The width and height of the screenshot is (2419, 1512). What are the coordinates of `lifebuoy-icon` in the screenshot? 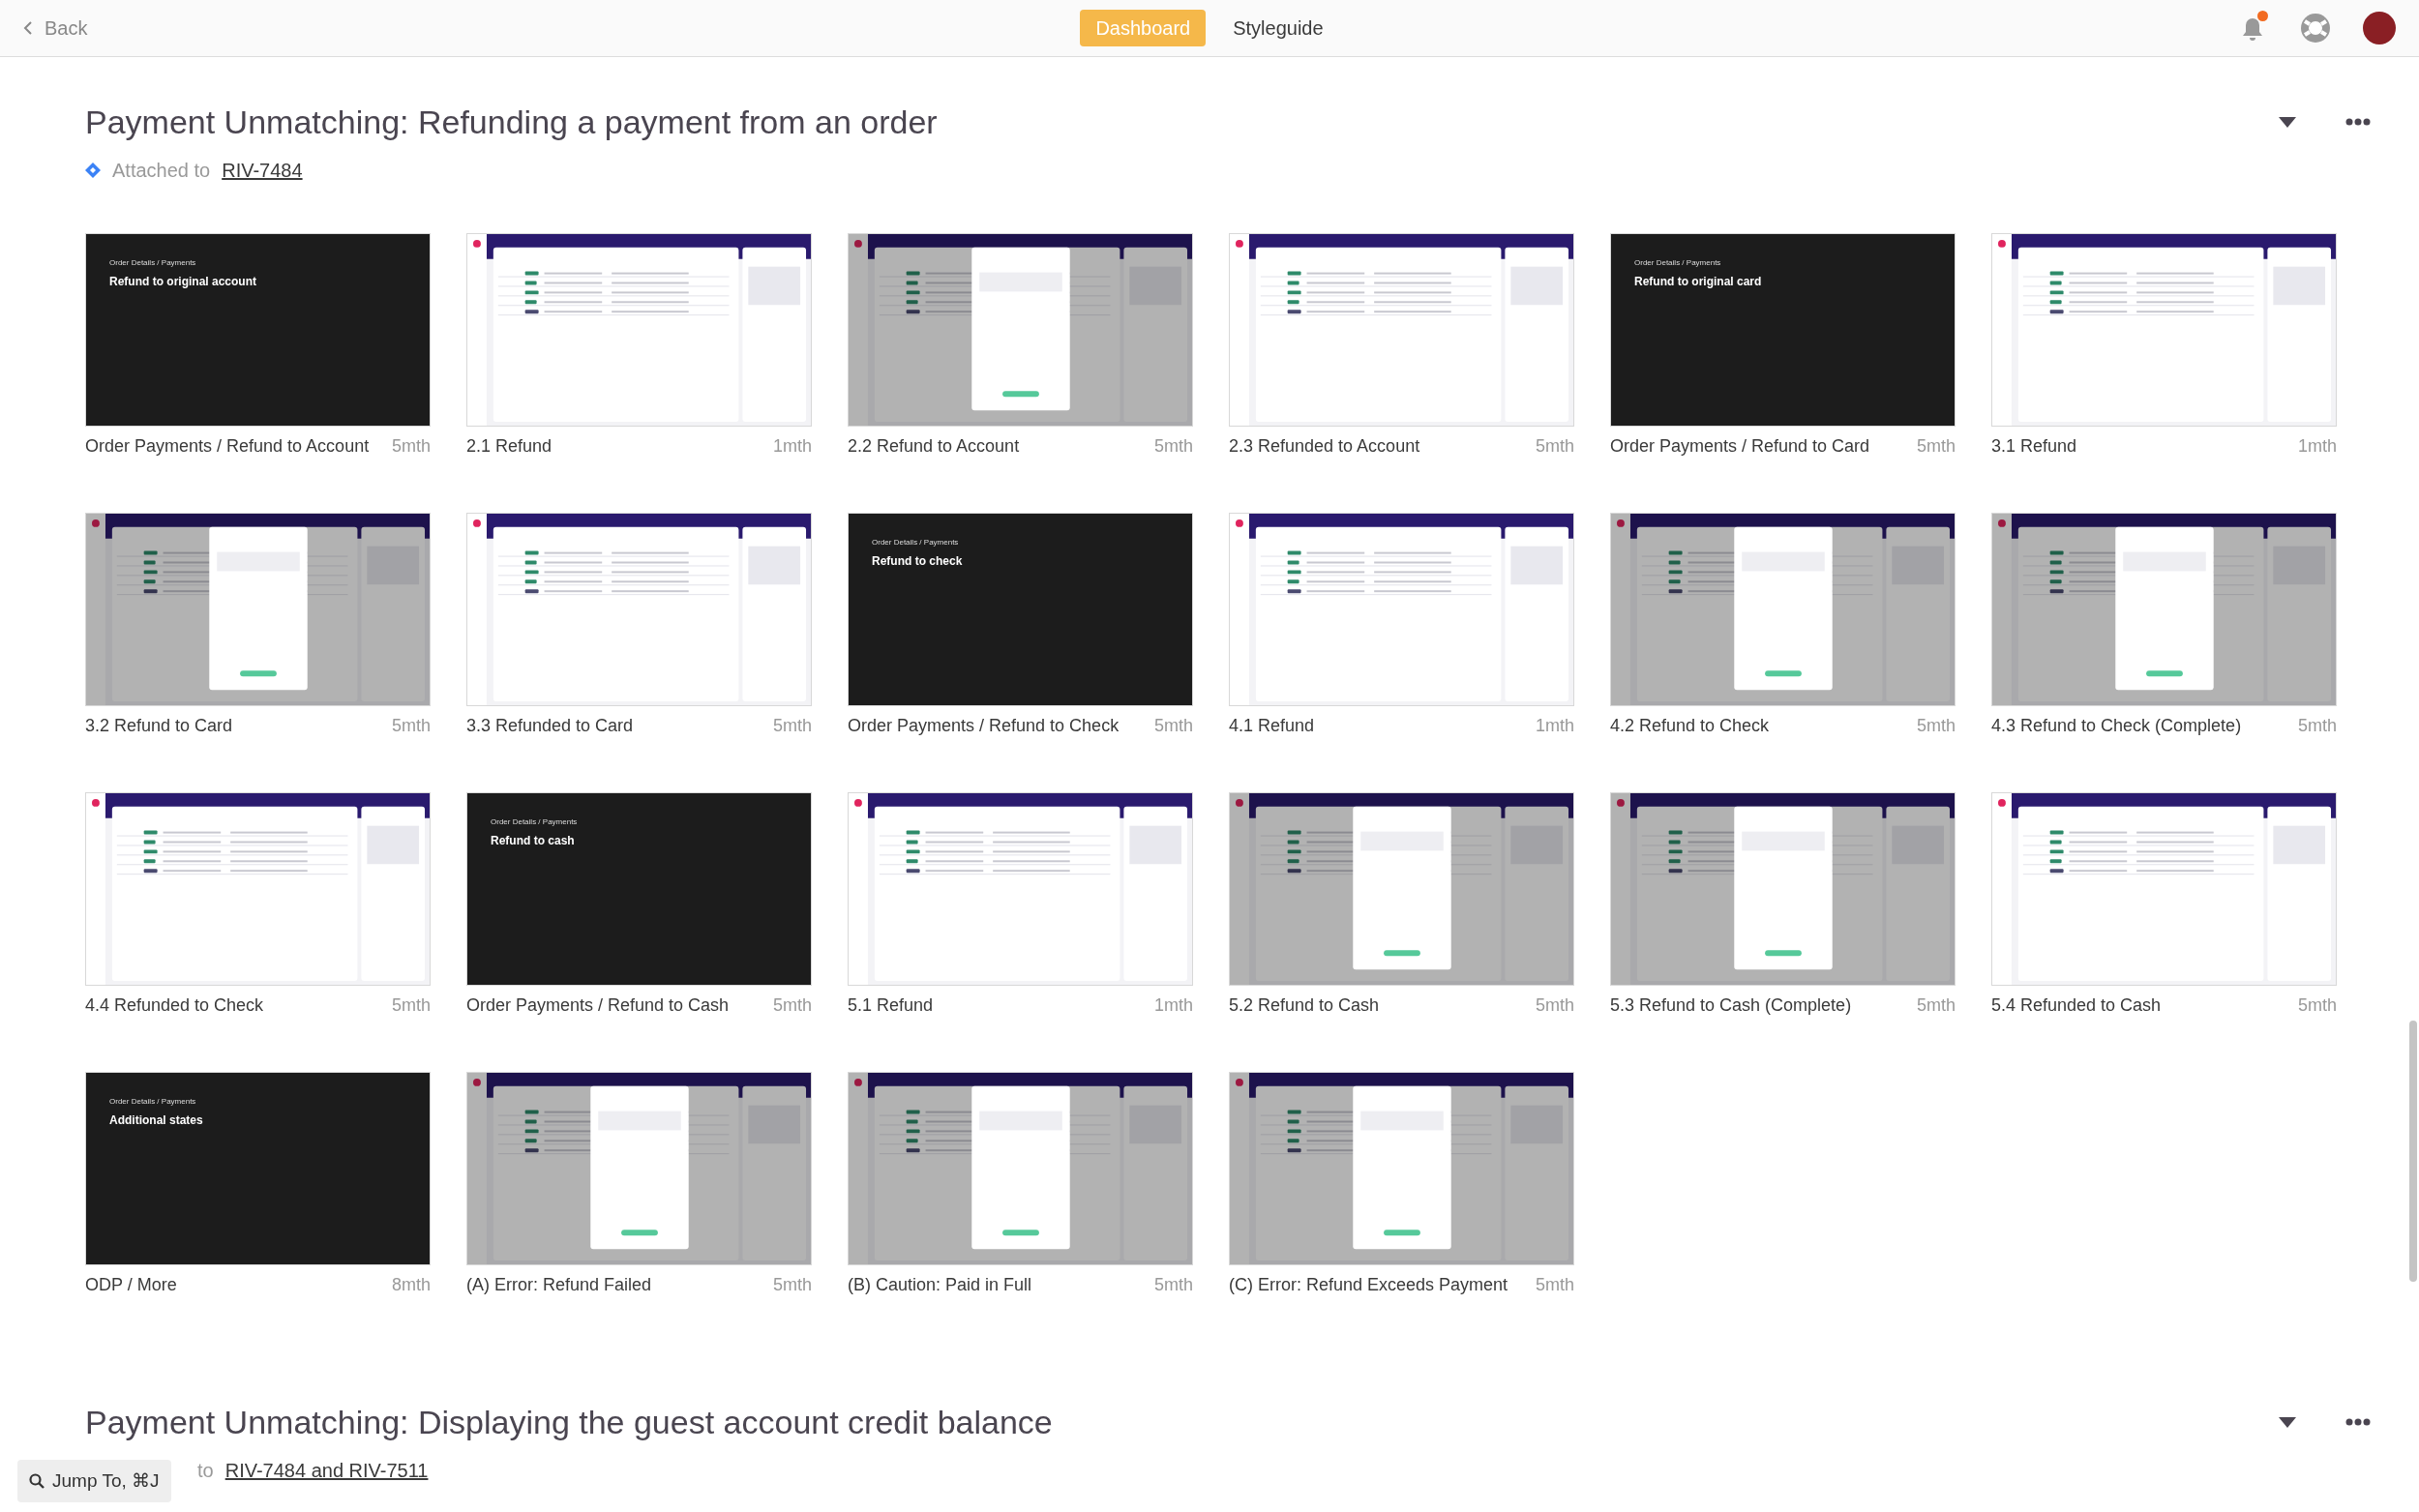 It's located at (2315, 28).